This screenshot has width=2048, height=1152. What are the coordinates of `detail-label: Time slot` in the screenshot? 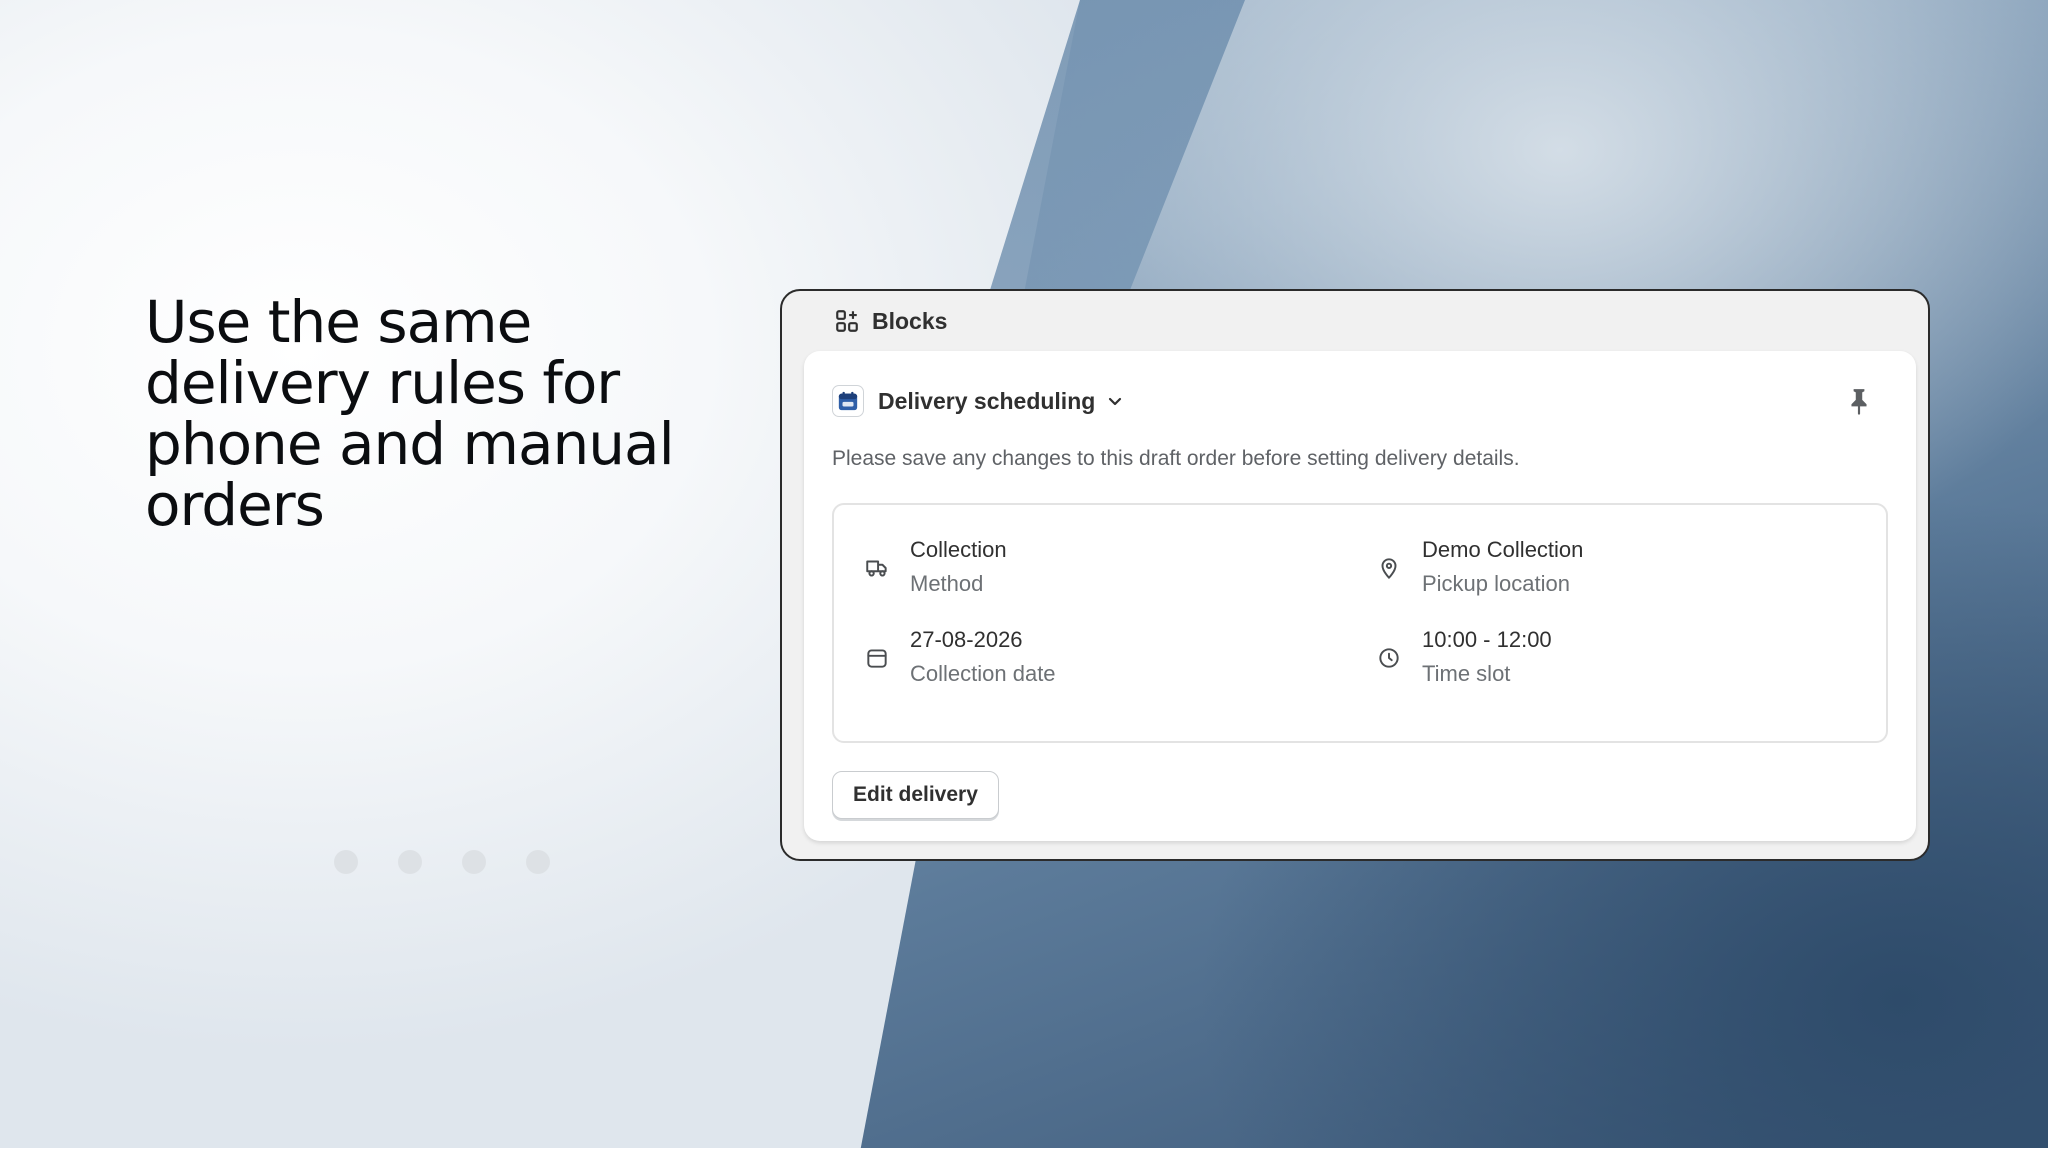 It's located at (1466, 673).